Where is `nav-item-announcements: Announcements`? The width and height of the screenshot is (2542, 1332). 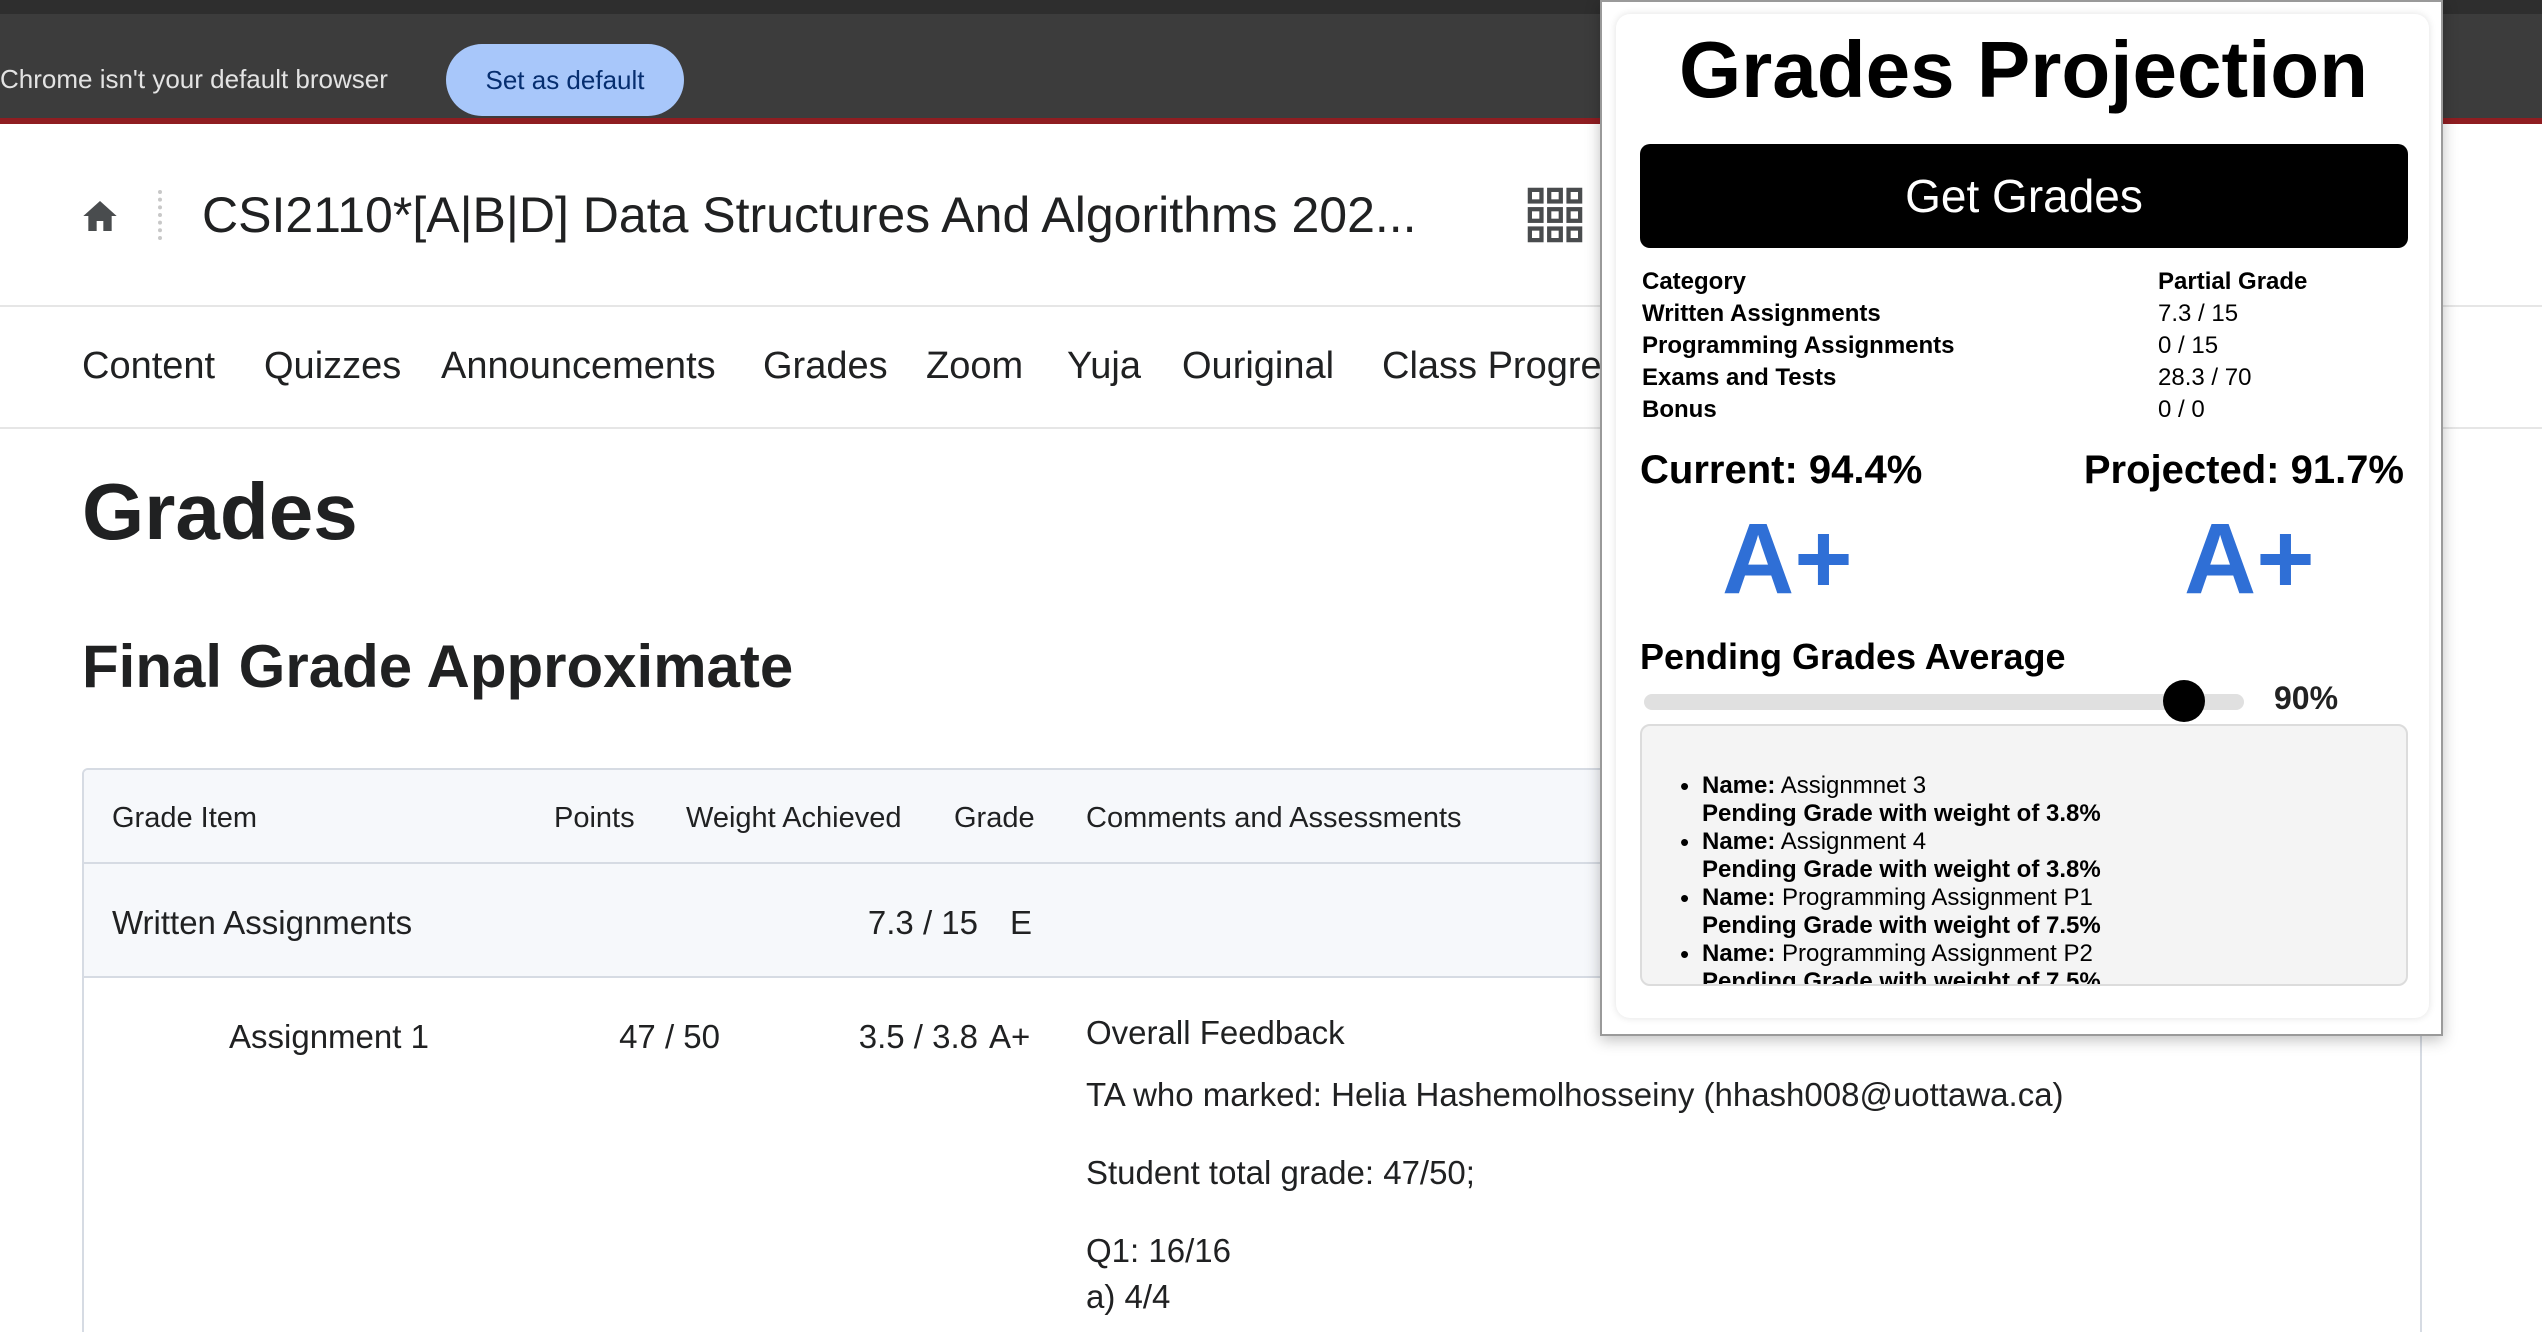
nav-item-announcements: Announcements is located at coordinates (578, 366).